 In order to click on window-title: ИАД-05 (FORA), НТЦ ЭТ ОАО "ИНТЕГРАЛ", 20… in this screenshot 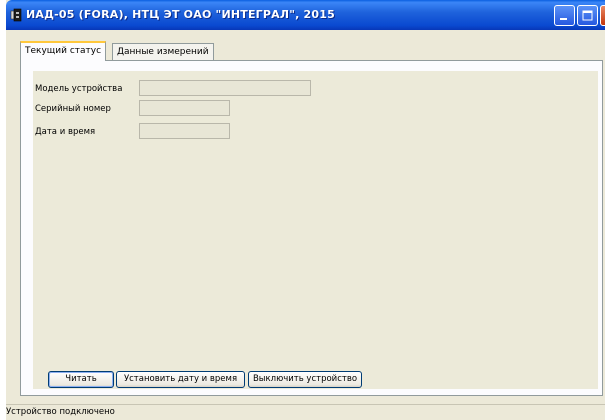, I will do `click(180, 14)`.